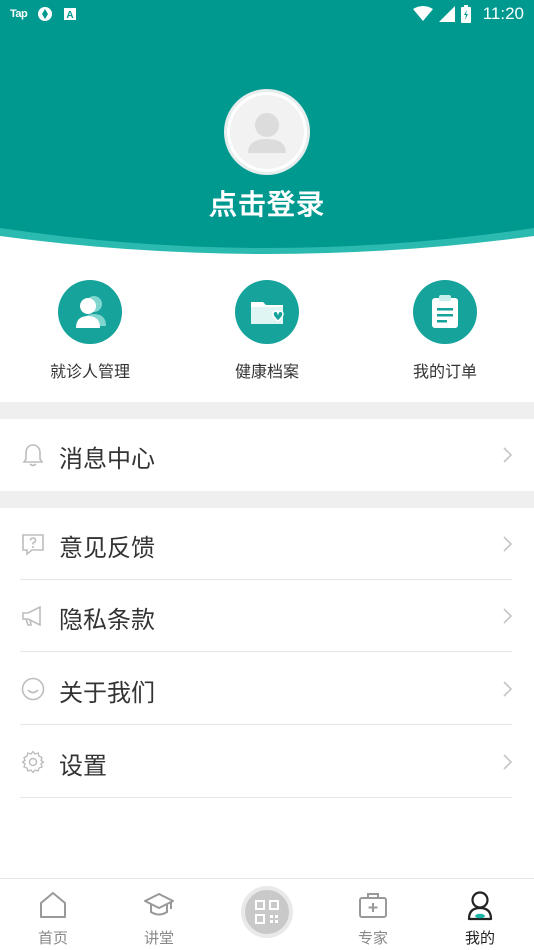 The height and width of the screenshot is (950, 534). What do you see at coordinates (159, 904) in the screenshot?
I see `graduation-cap-icon` at bounding box center [159, 904].